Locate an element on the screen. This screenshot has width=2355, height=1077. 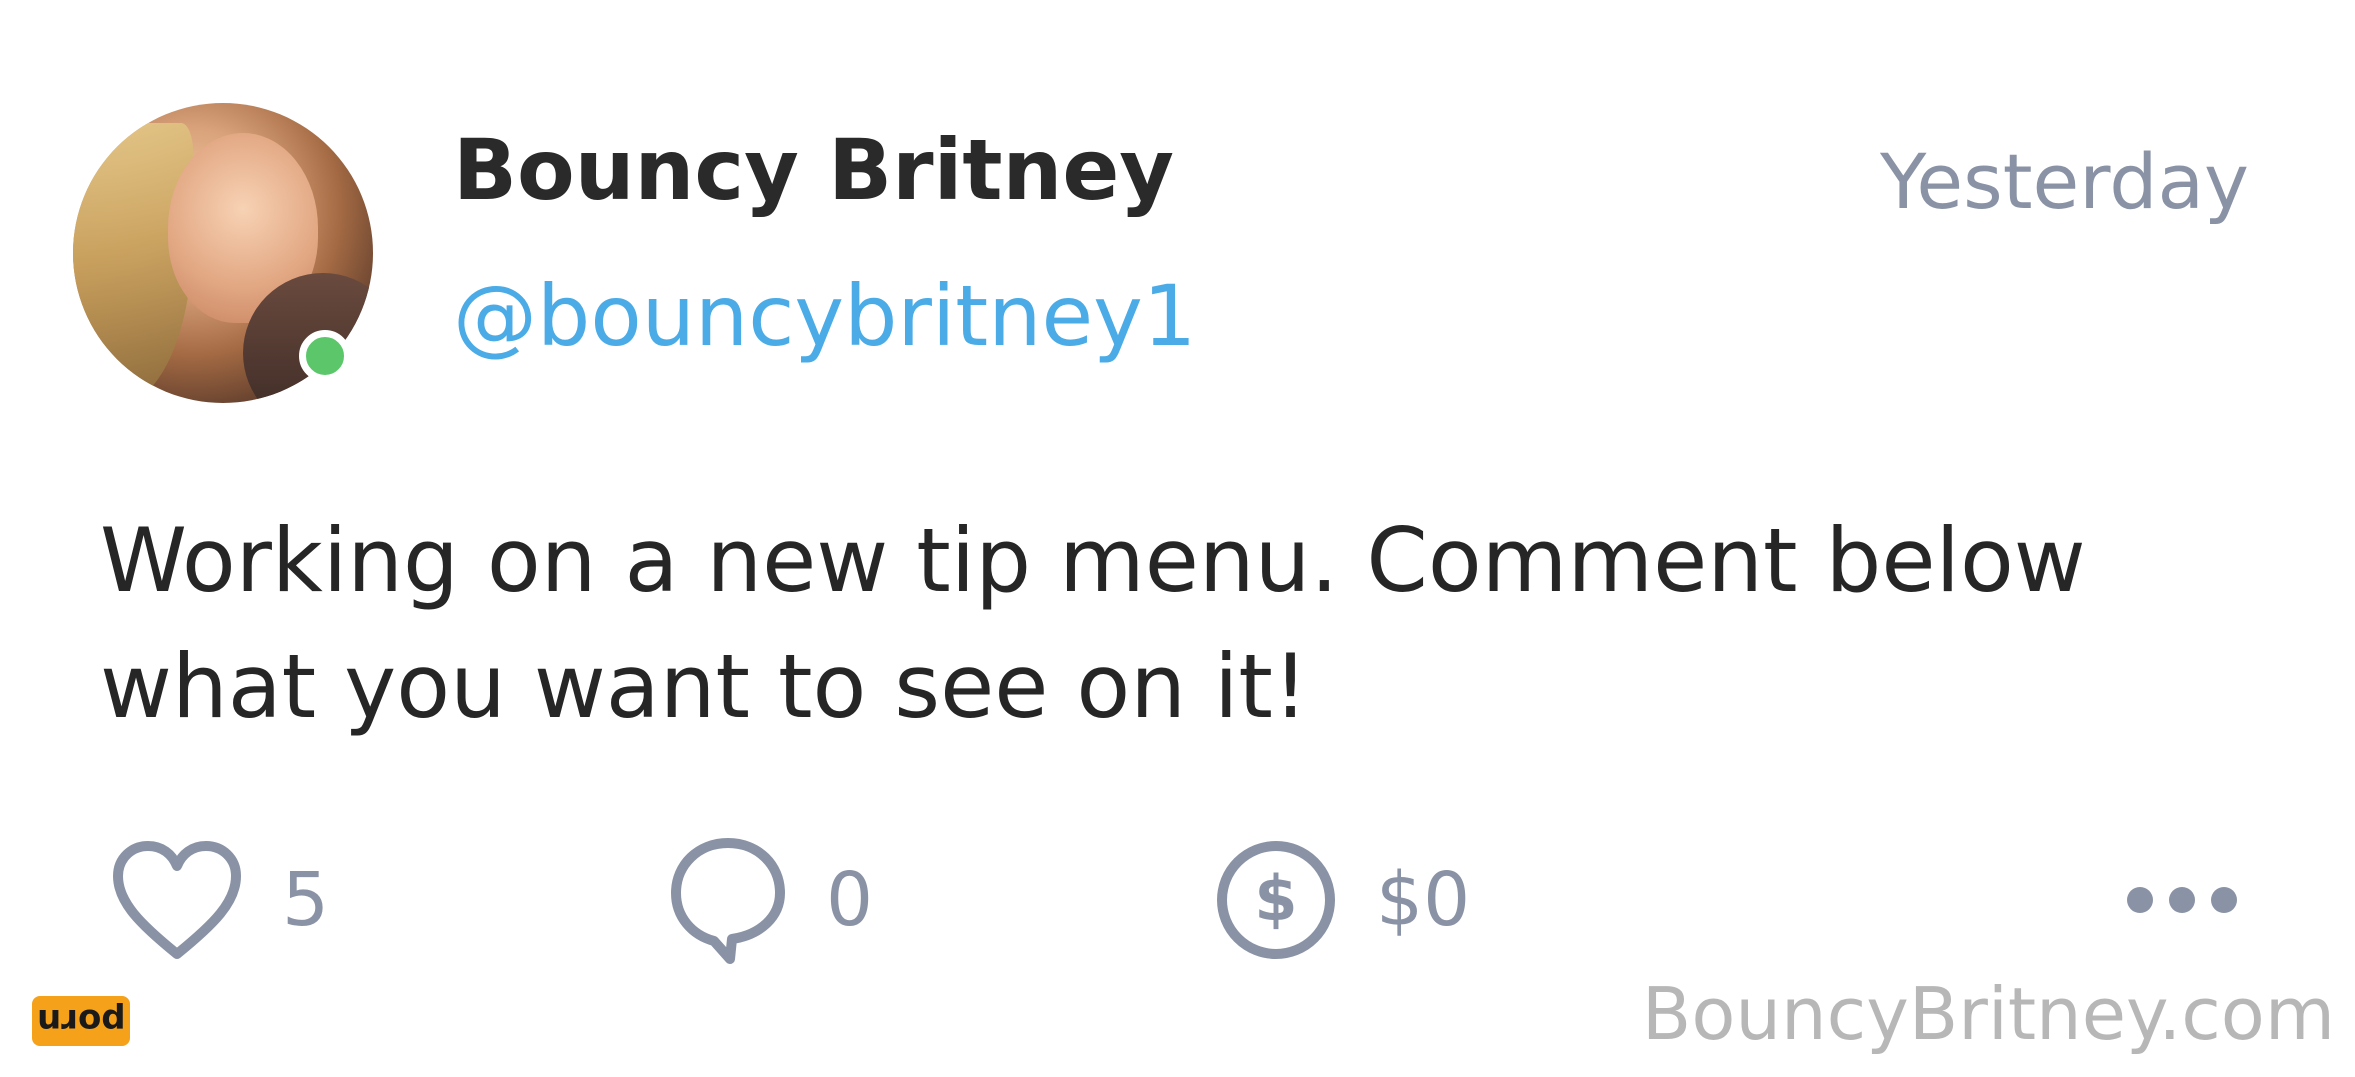
post-timestamp: Yesterday is located at coordinates (2064, 181).